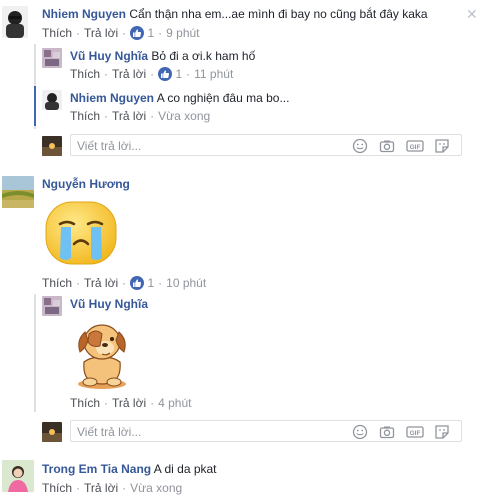  I want to click on crying-sticker, so click(81, 233).